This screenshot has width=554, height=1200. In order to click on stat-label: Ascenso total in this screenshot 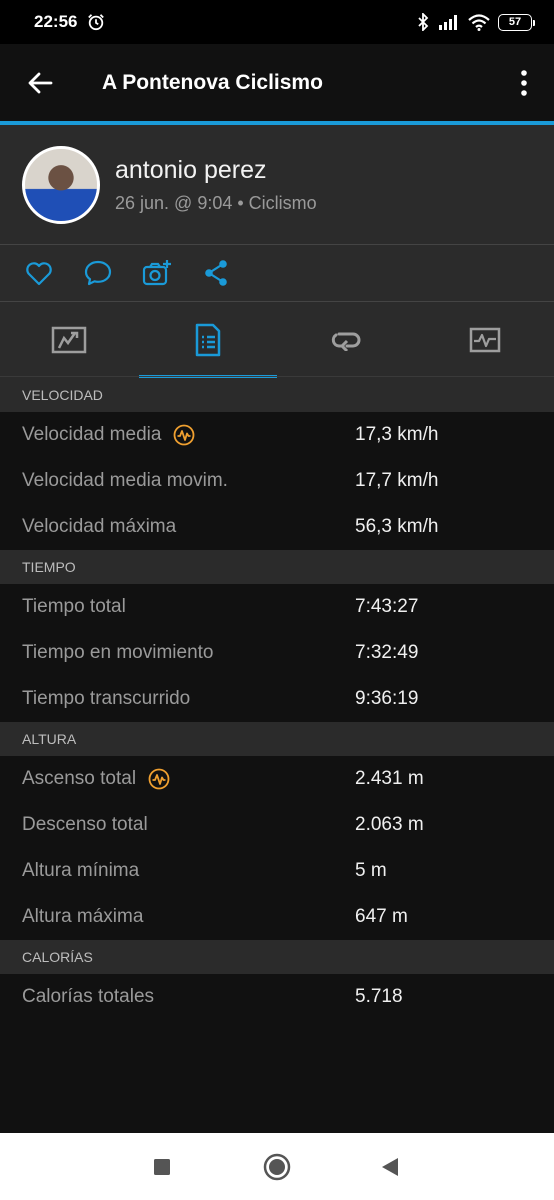, I will do `click(188, 779)`.